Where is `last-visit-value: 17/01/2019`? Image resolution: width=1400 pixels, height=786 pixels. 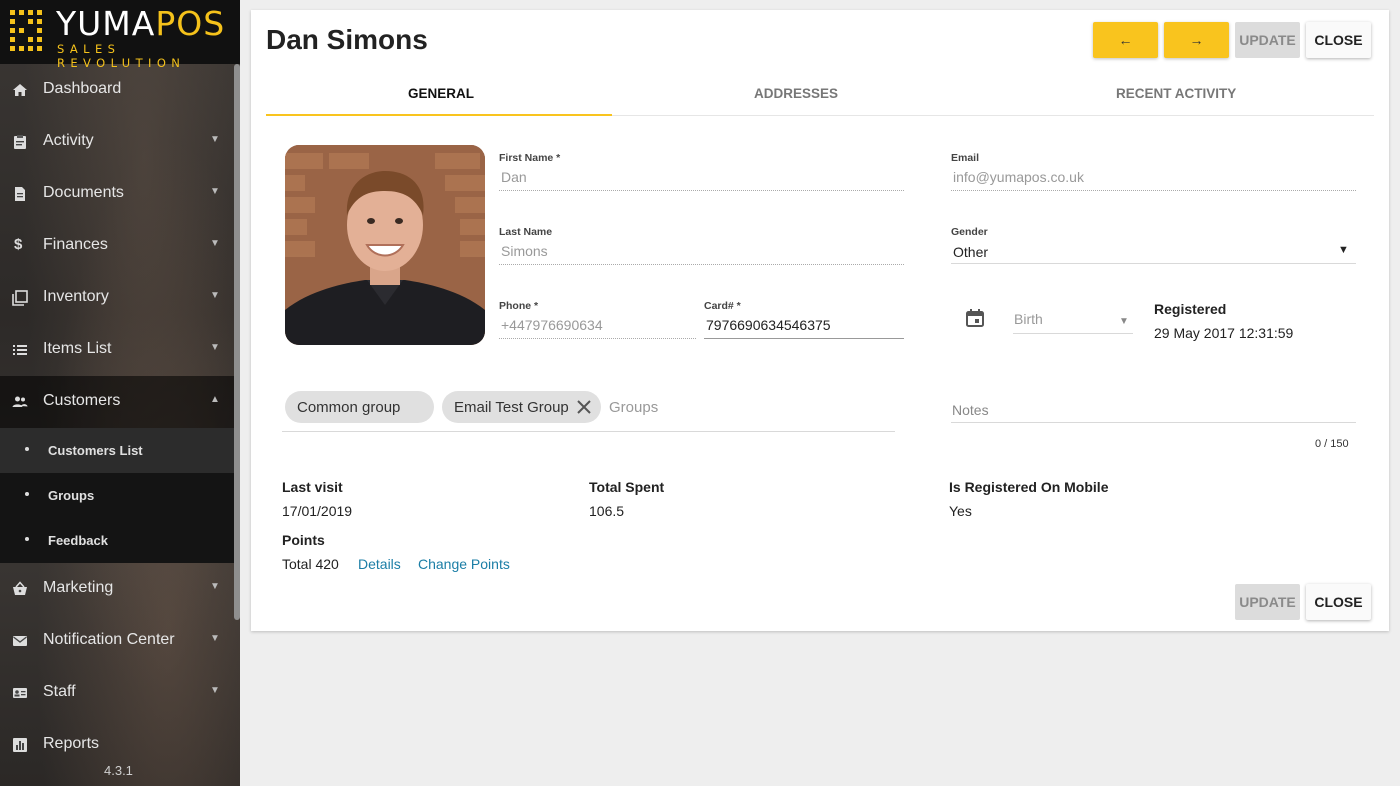 last-visit-value: 17/01/2019 is located at coordinates (317, 511).